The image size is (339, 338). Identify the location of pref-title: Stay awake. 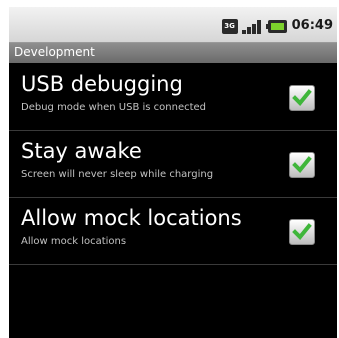
(81, 151).